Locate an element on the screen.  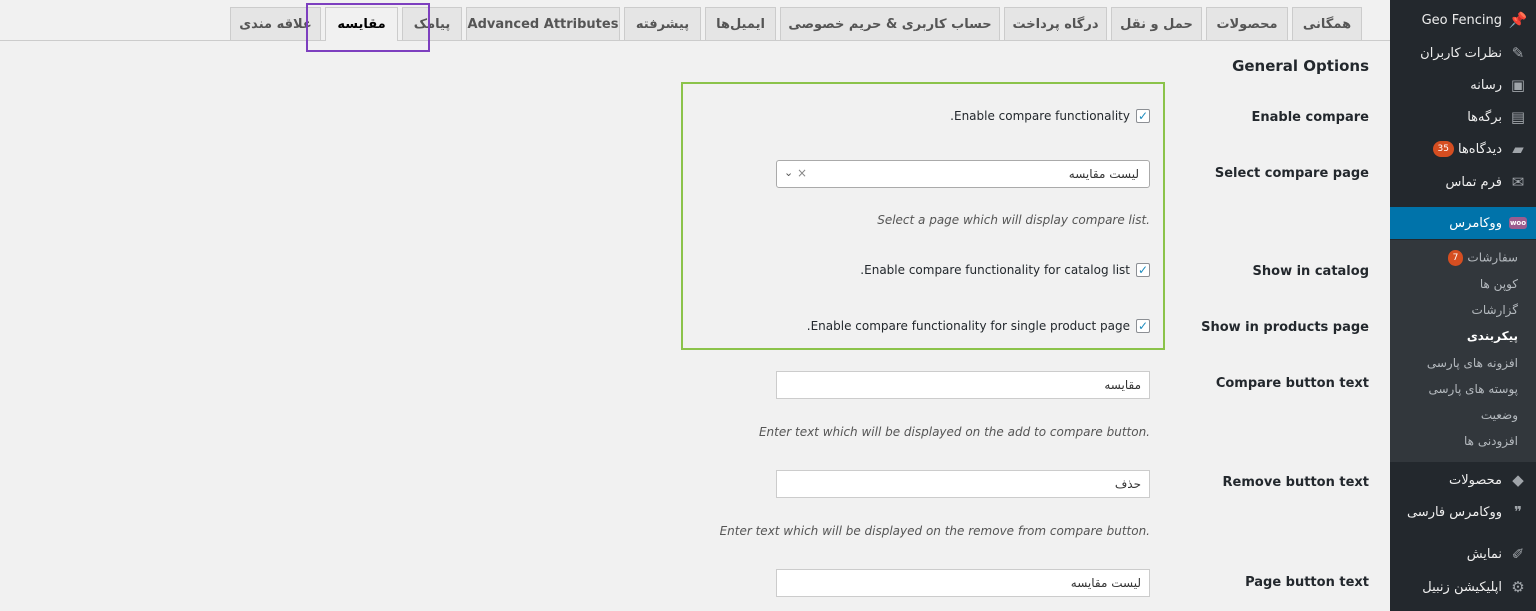
mail-icon: ✉ is located at coordinates (1518, 182).